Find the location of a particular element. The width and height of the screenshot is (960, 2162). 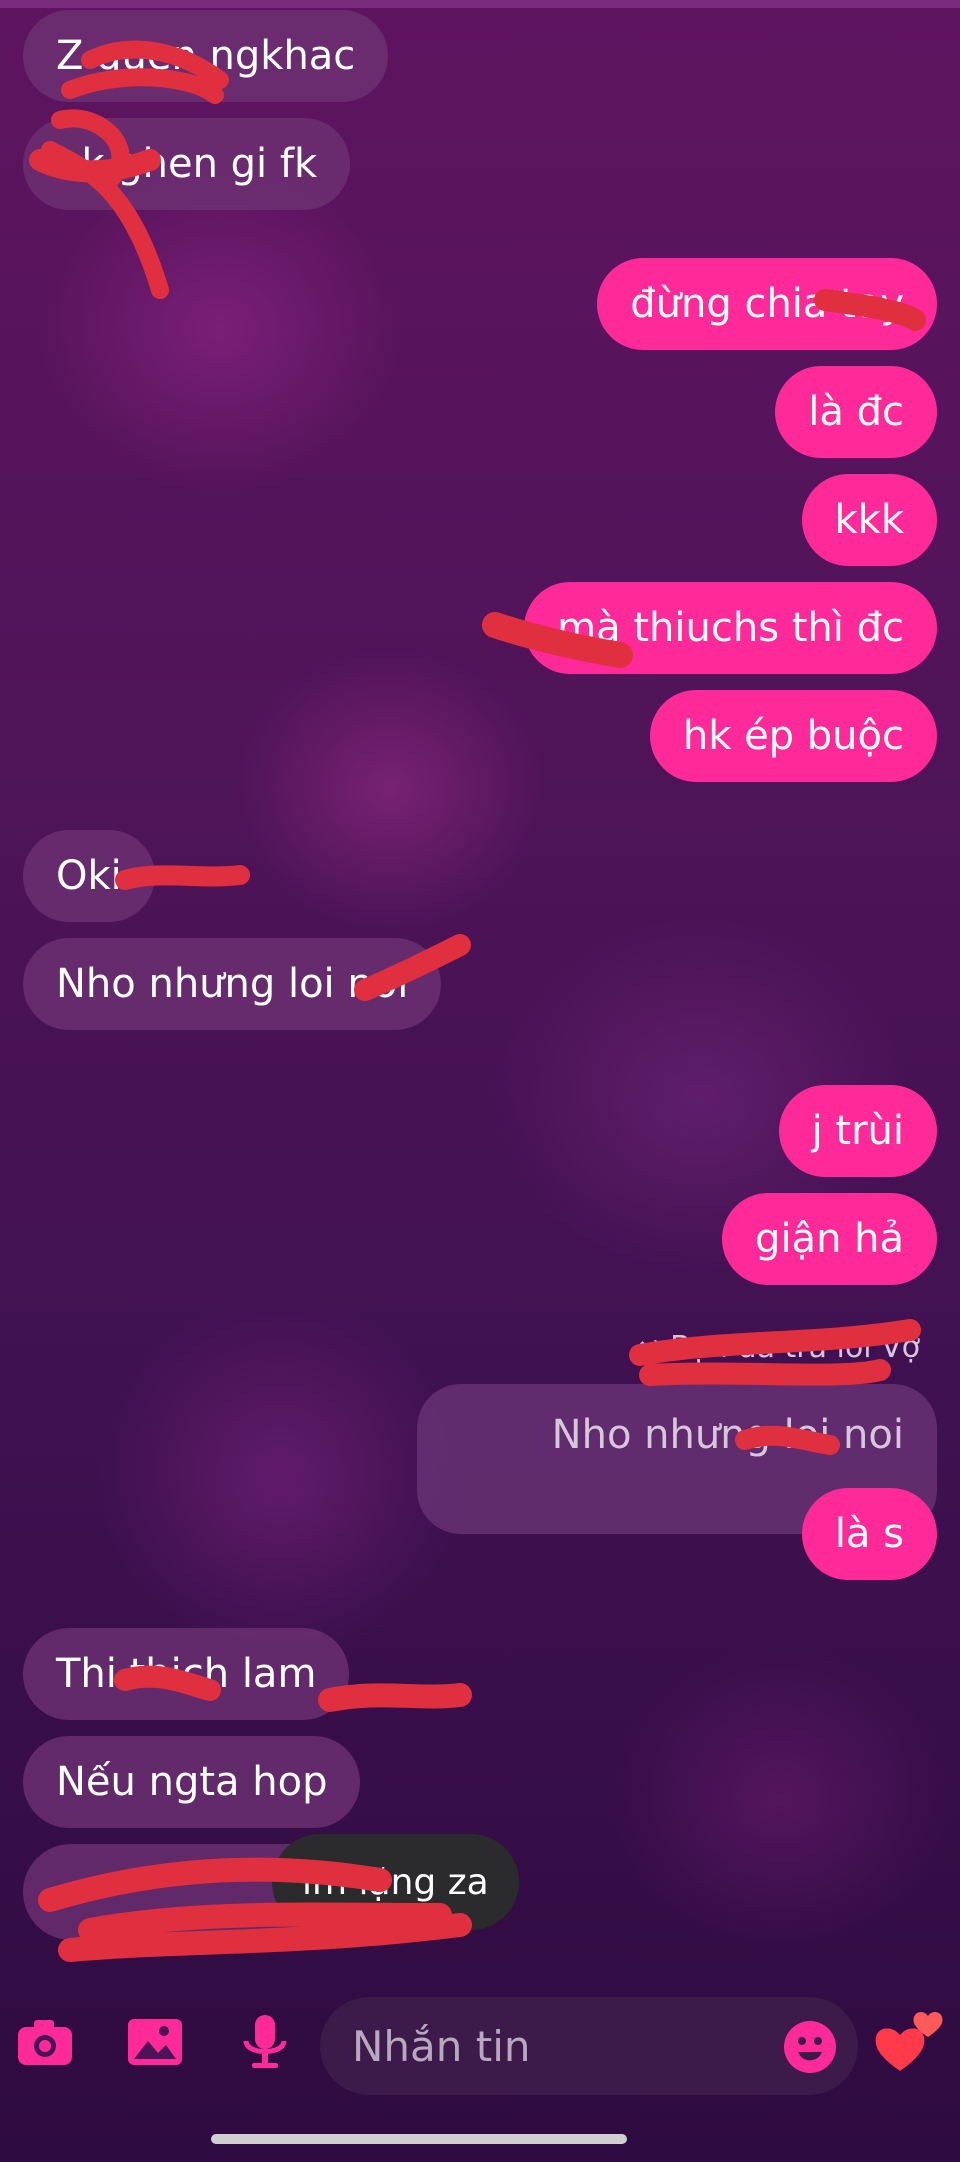

message-text: là đc is located at coordinates (856, 412).